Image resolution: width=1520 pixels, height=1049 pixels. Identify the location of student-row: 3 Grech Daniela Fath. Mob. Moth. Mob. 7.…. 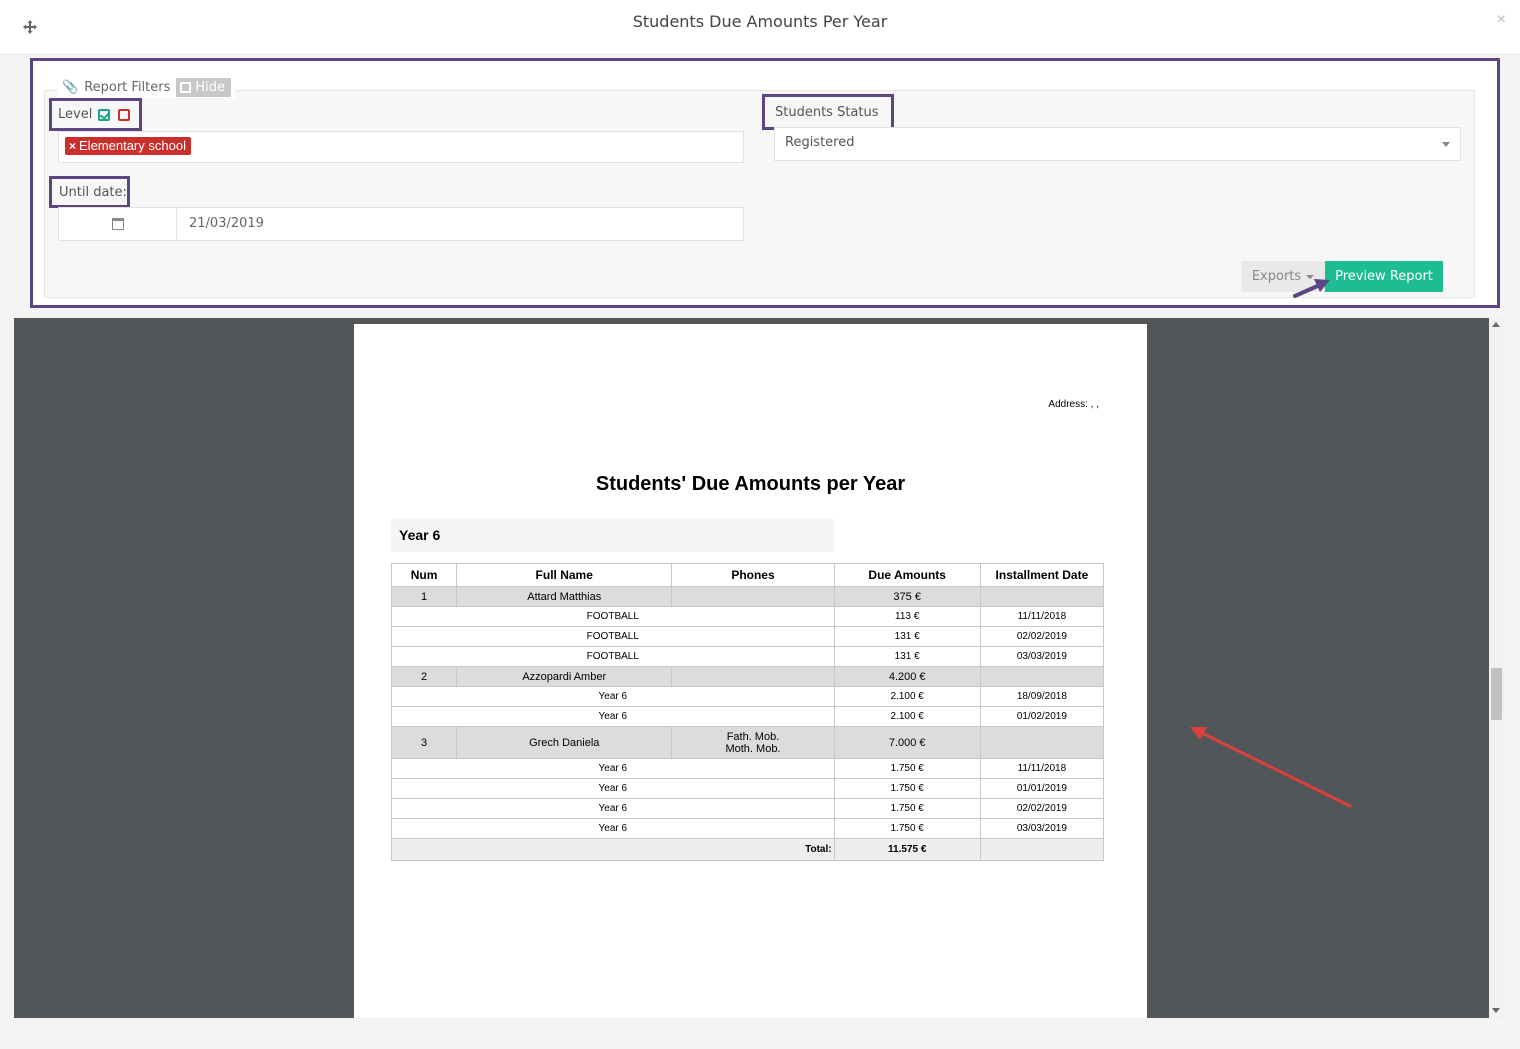
(747, 742).